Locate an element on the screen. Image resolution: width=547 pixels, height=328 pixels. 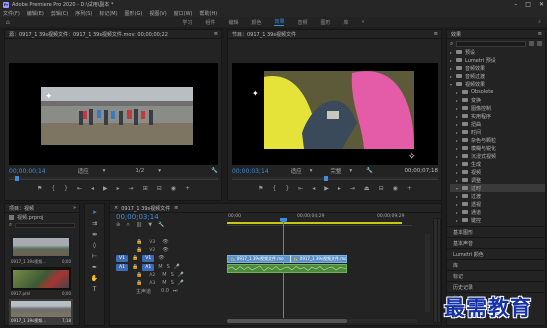
effects-tree-item: ▾ 过时 is located at coordinates (497, 188).